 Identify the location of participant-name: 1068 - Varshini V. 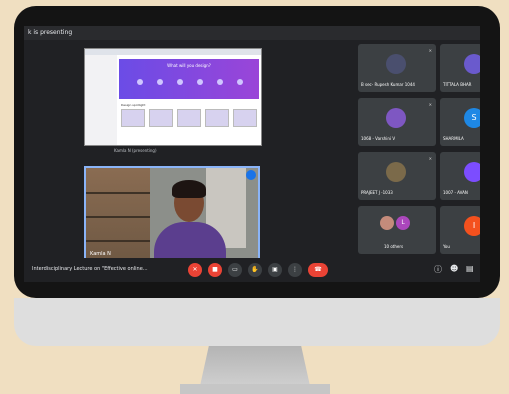
(378, 138).